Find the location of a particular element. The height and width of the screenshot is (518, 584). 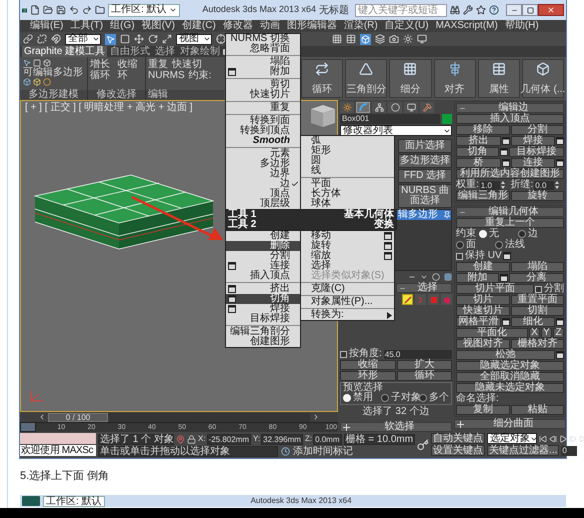

ribbon-command: 增长 is located at coordinates (103, 64).